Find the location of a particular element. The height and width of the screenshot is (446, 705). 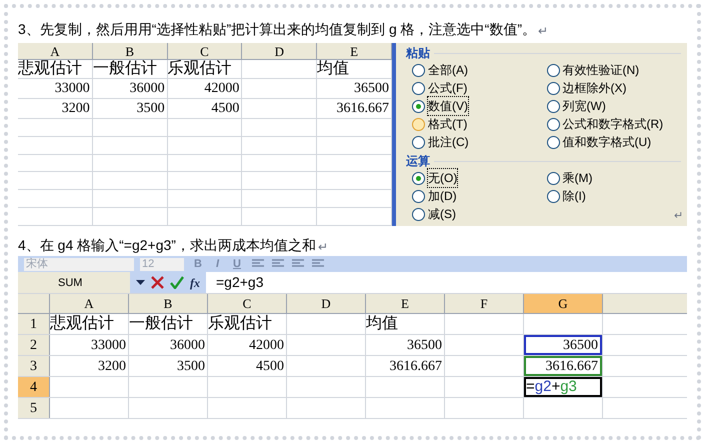

instruction-text: 4、在 g4 格输入“=g2+g3”，求出两成本均值之和 is located at coordinates (167, 245).